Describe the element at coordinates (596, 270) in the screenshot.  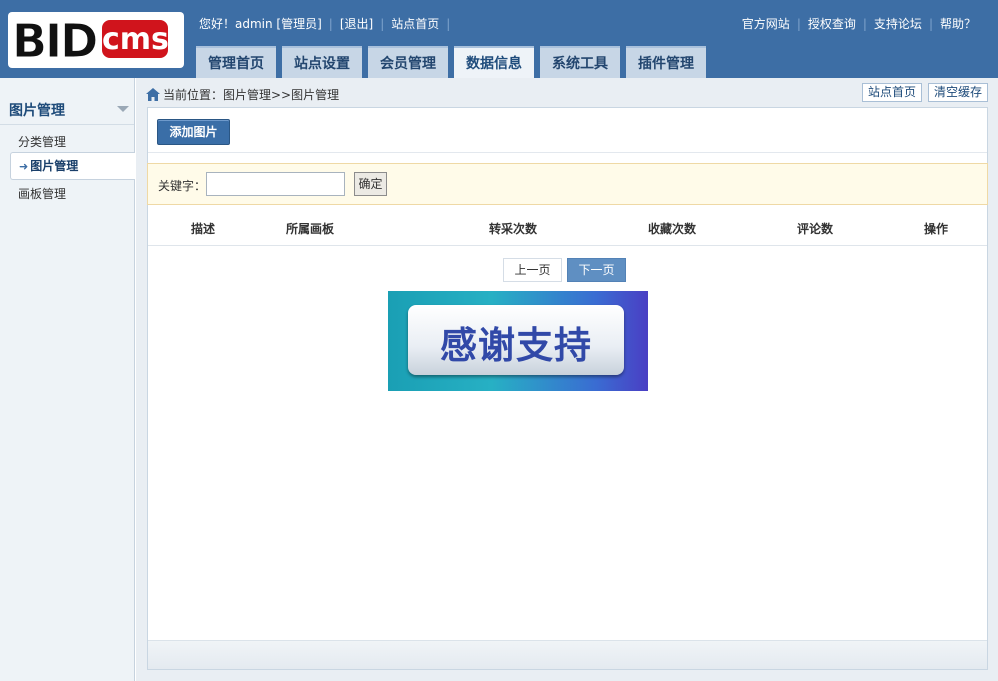
I see `next-page-button: 下一页` at that location.